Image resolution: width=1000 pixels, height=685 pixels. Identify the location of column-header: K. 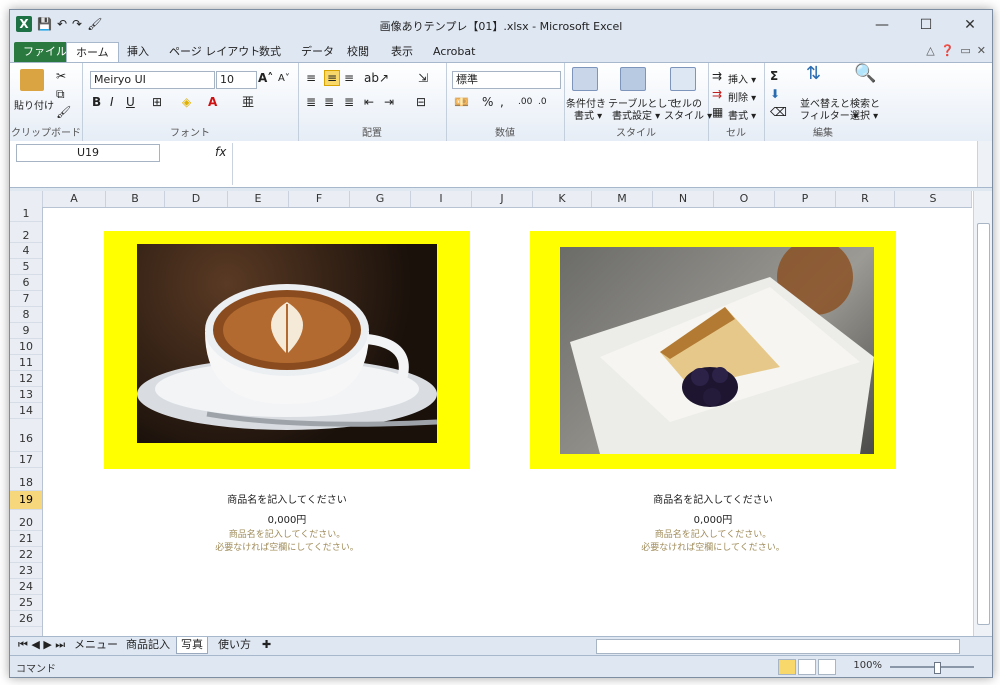
(562, 199).